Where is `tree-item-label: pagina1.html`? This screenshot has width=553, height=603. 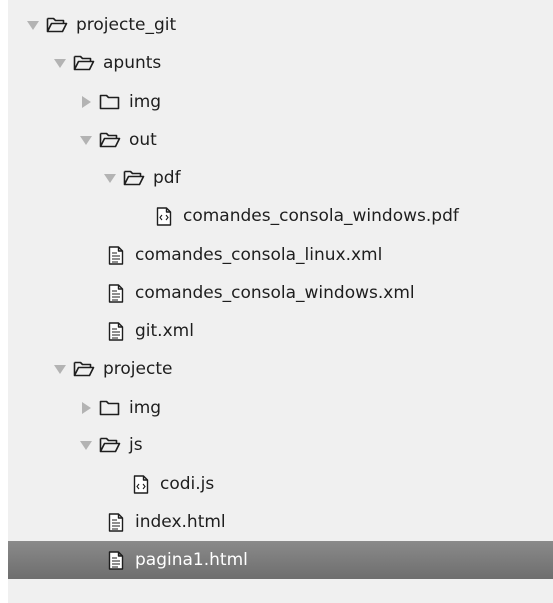
tree-item-label: pagina1.html is located at coordinates (191, 560).